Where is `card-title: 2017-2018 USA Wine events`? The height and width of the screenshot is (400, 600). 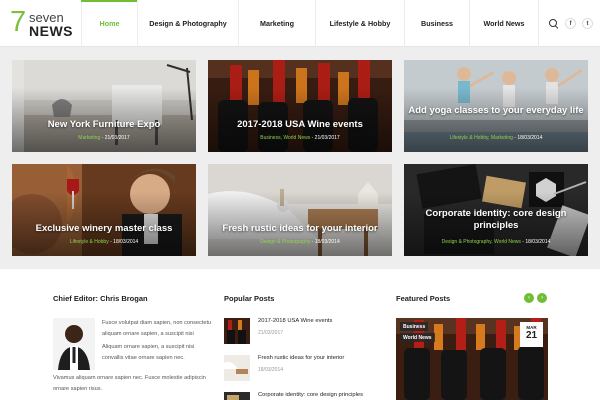 card-title: 2017-2018 USA Wine events is located at coordinates (300, 125).